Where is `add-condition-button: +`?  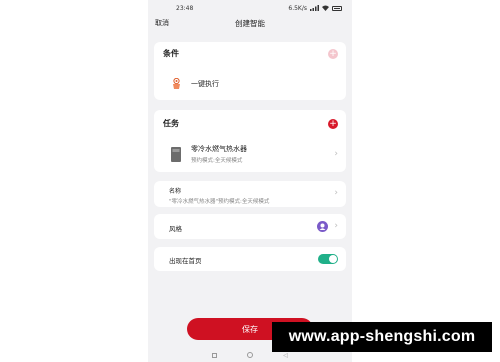 add-condition-button: + is located at coordinates (333, 53).